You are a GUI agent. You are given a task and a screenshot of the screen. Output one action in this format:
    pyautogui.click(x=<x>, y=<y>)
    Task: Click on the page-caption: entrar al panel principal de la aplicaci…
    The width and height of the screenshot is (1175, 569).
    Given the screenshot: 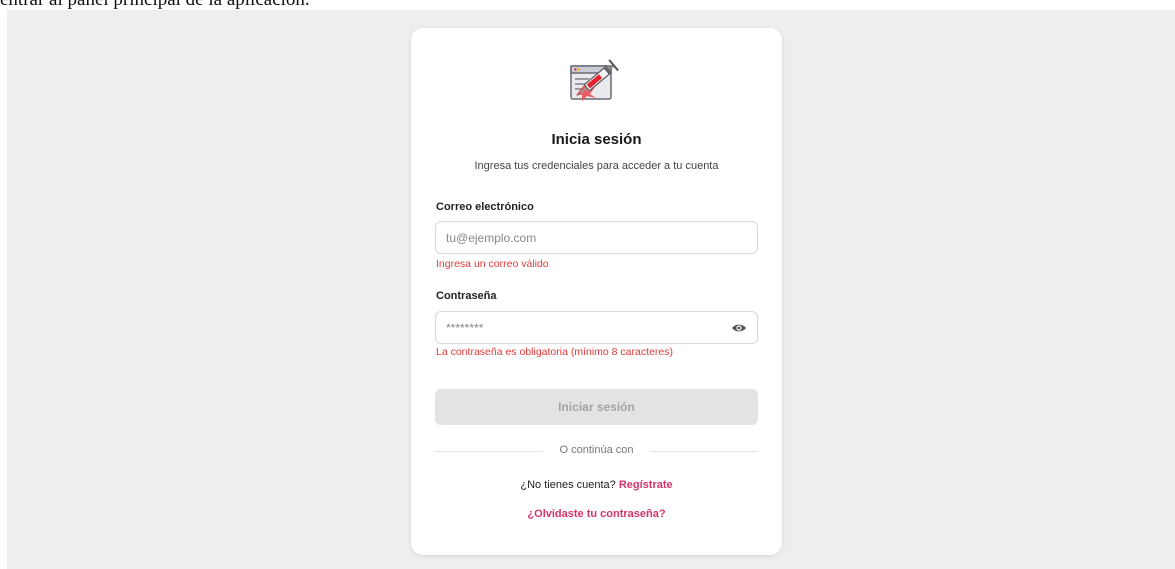 What is the action you would take?
    pyautogui.click(x=587, y=5)
    